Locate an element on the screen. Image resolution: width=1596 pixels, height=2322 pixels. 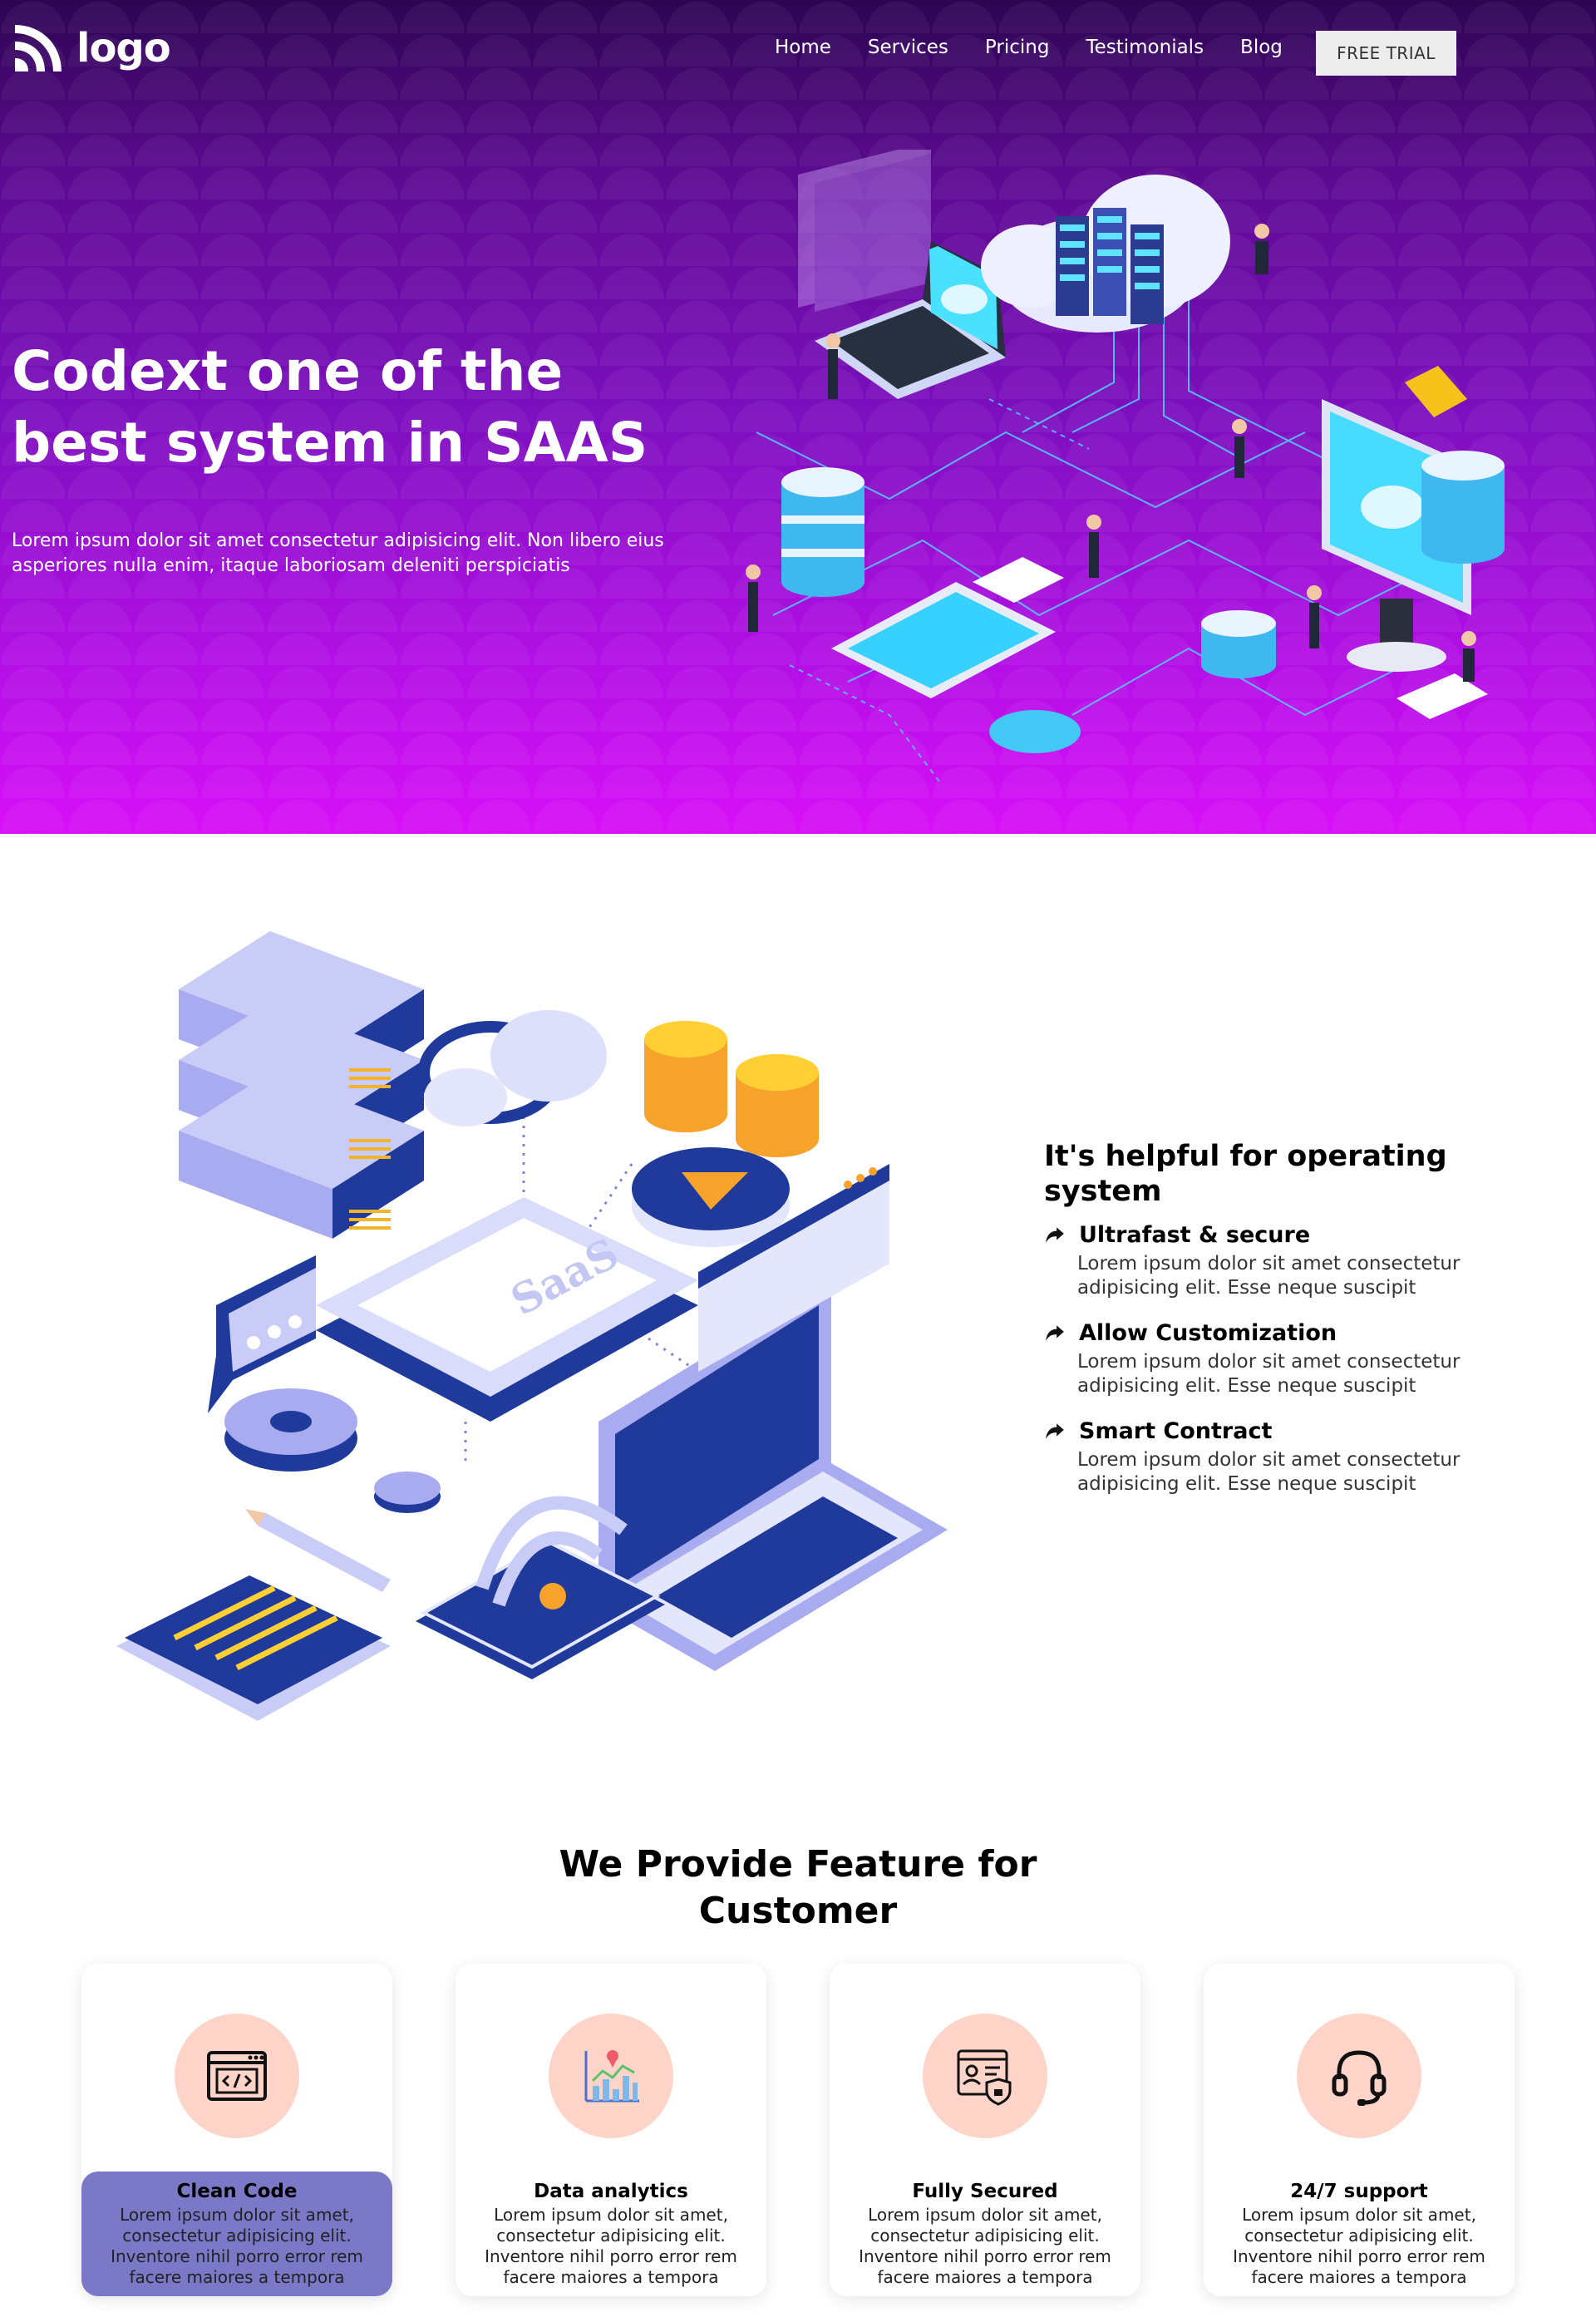
main-nav: Home Services Pricing Testimonials Blog is located at coordinates (1029, 48).